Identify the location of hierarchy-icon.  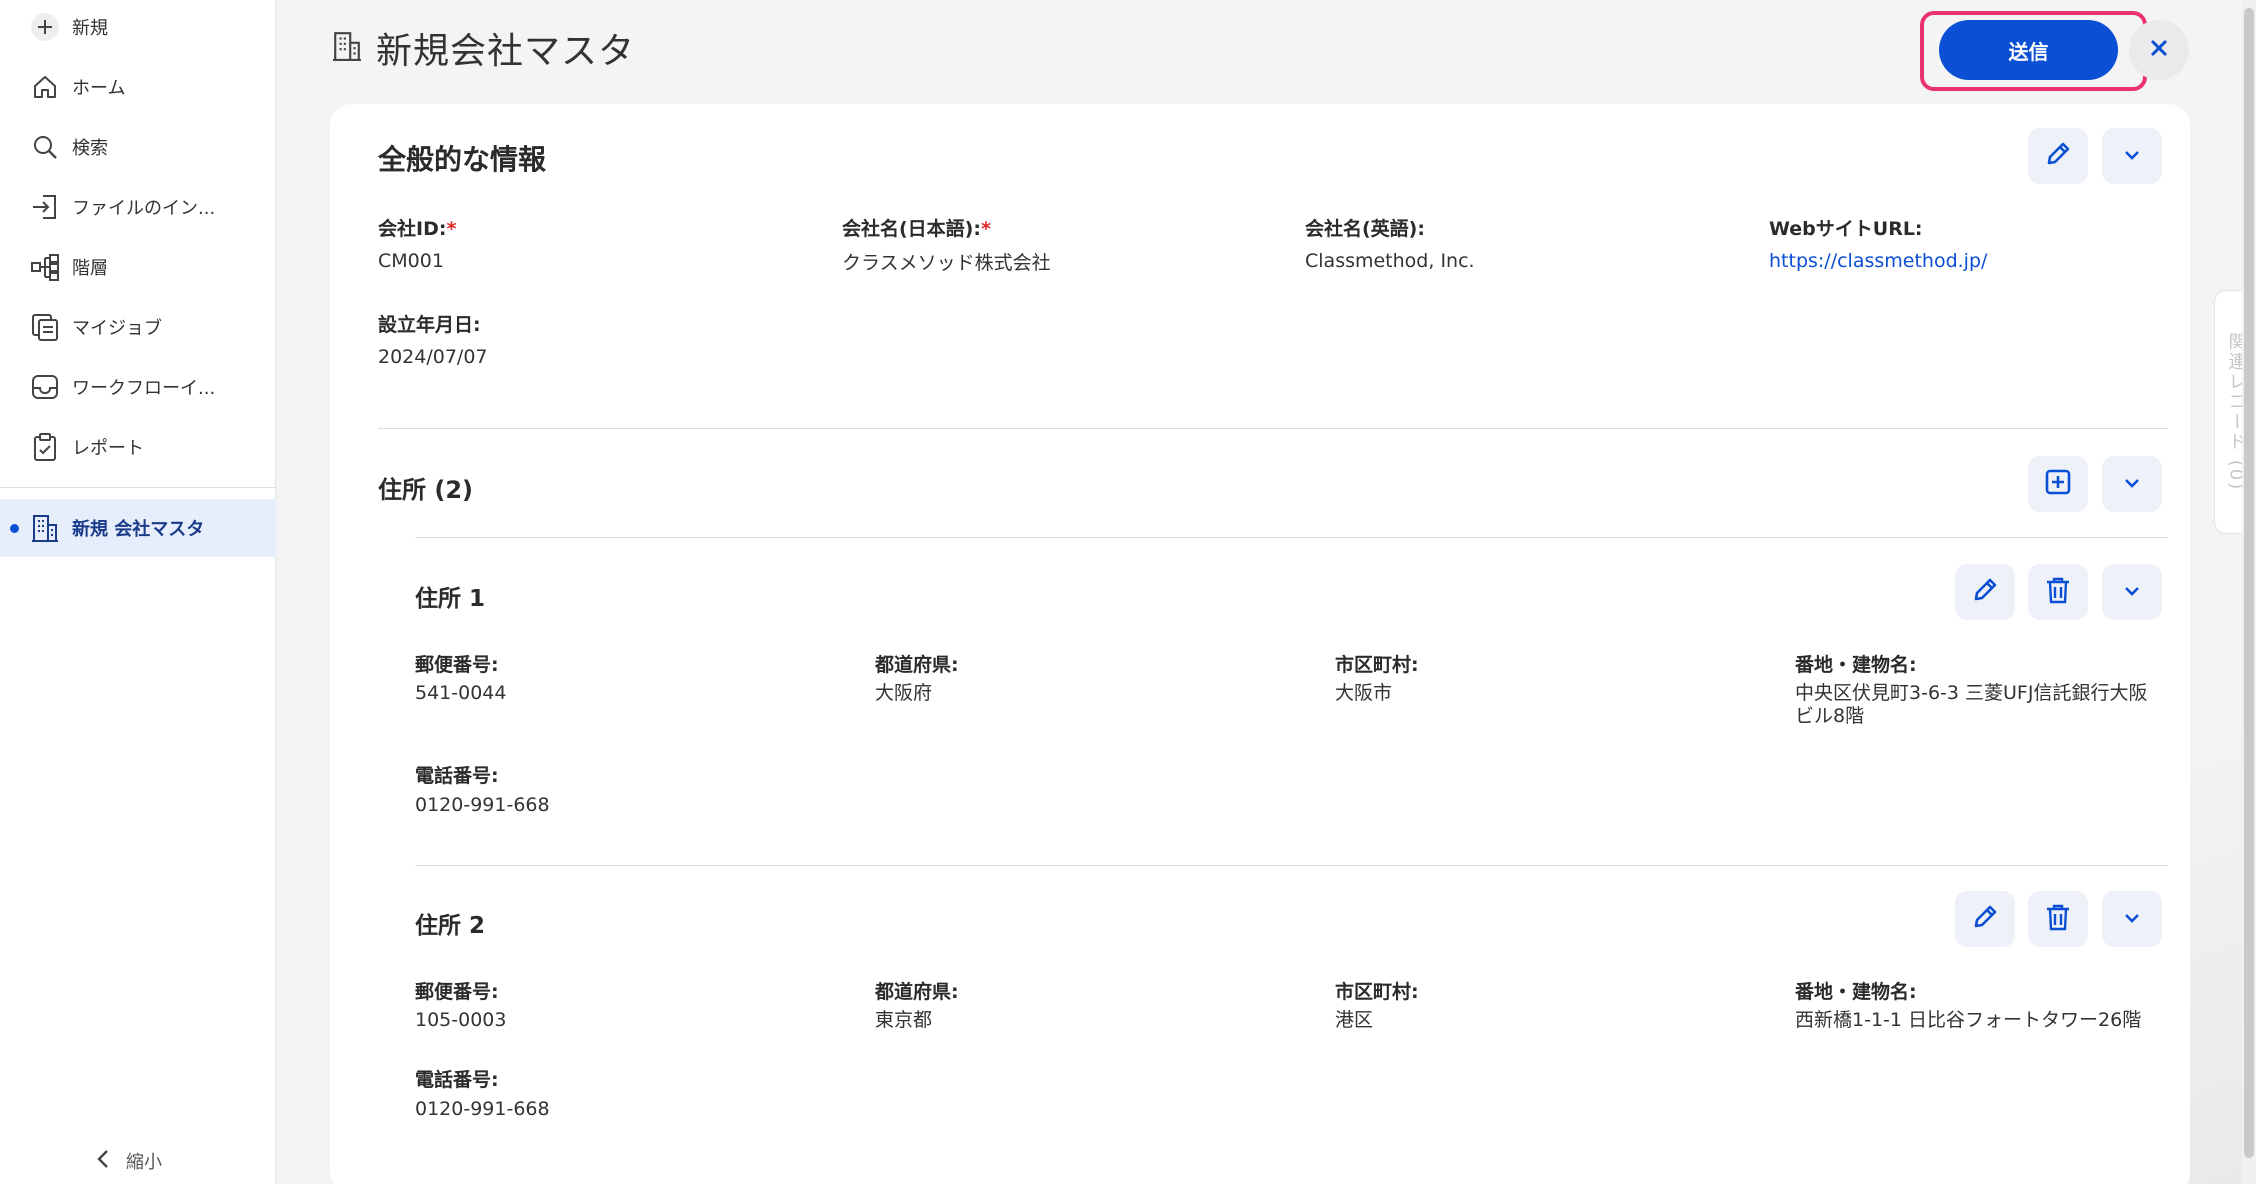
(45, 267).